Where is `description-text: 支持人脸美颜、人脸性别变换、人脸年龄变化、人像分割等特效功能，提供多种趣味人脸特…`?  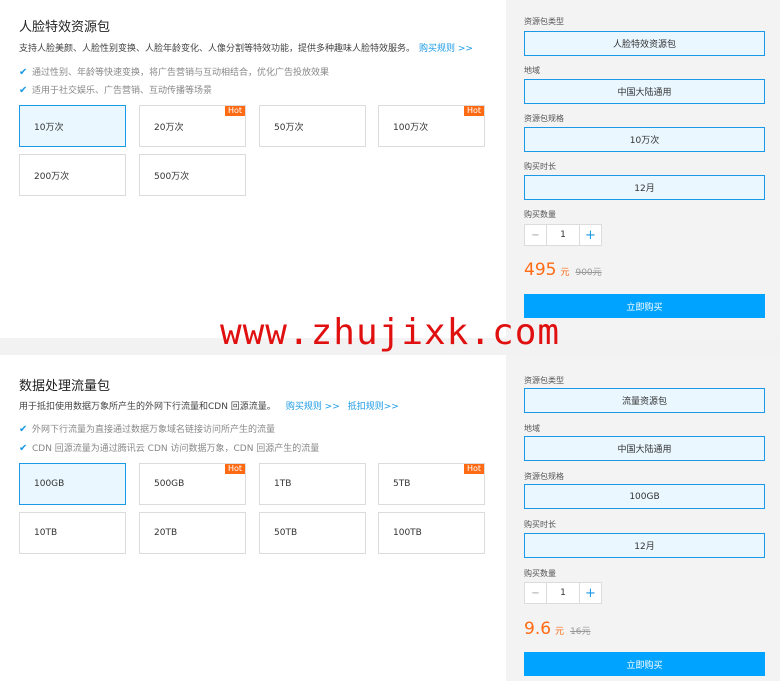 description-text: 支持人脸美颜、人脸性别变换、人脸年龄变化、人像分割等特效功能，提供多种趣味人脸特… is located at coordinates (217, 49).